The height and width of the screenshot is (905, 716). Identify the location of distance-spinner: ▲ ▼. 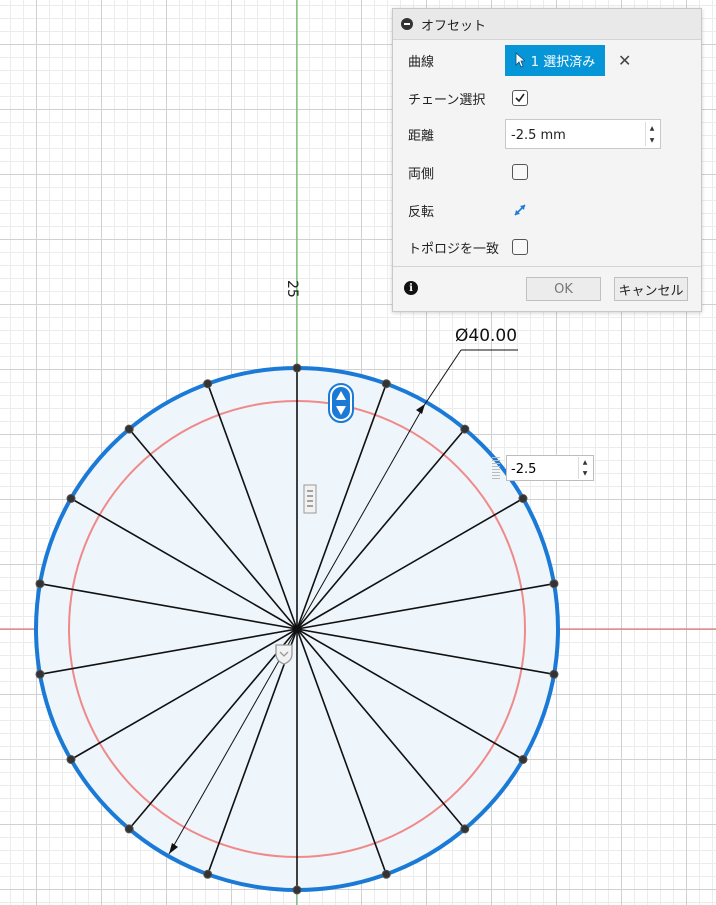
(651, 134).